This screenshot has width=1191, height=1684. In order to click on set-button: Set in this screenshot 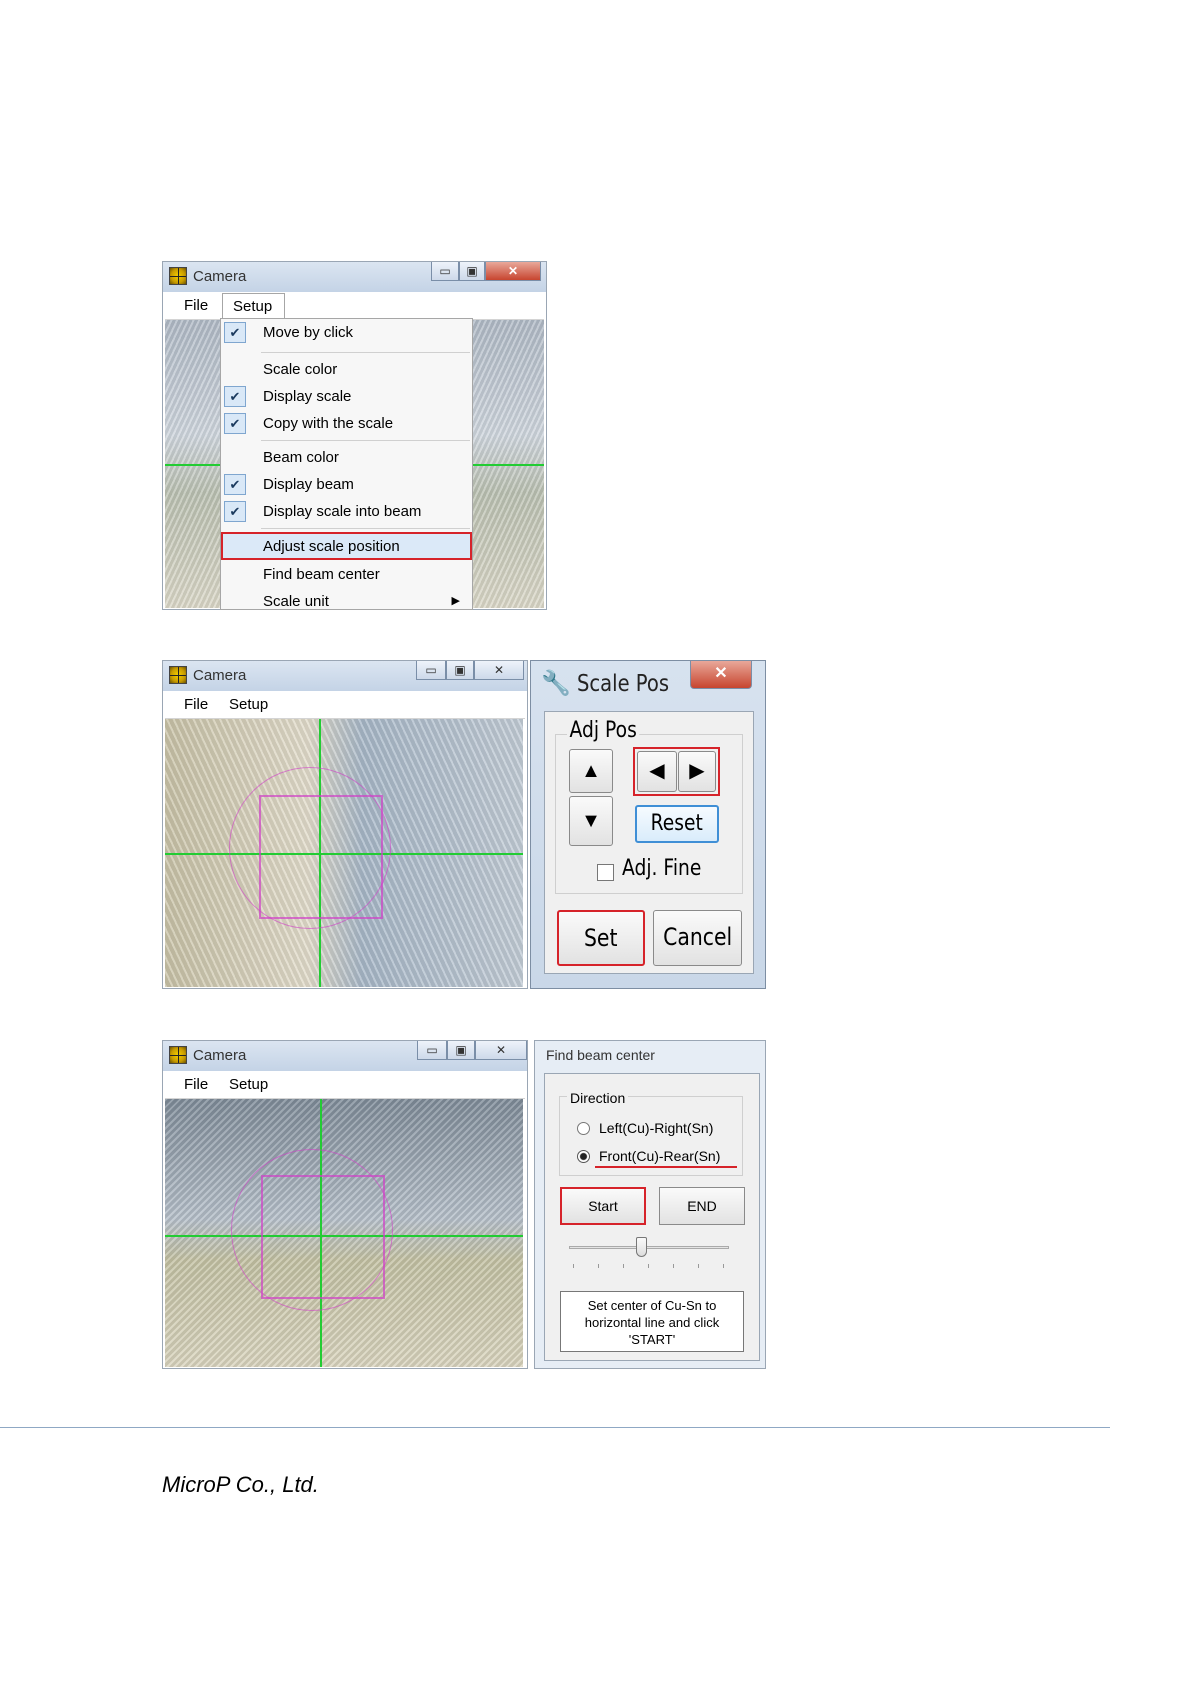, I will do `click(601, 938)`.